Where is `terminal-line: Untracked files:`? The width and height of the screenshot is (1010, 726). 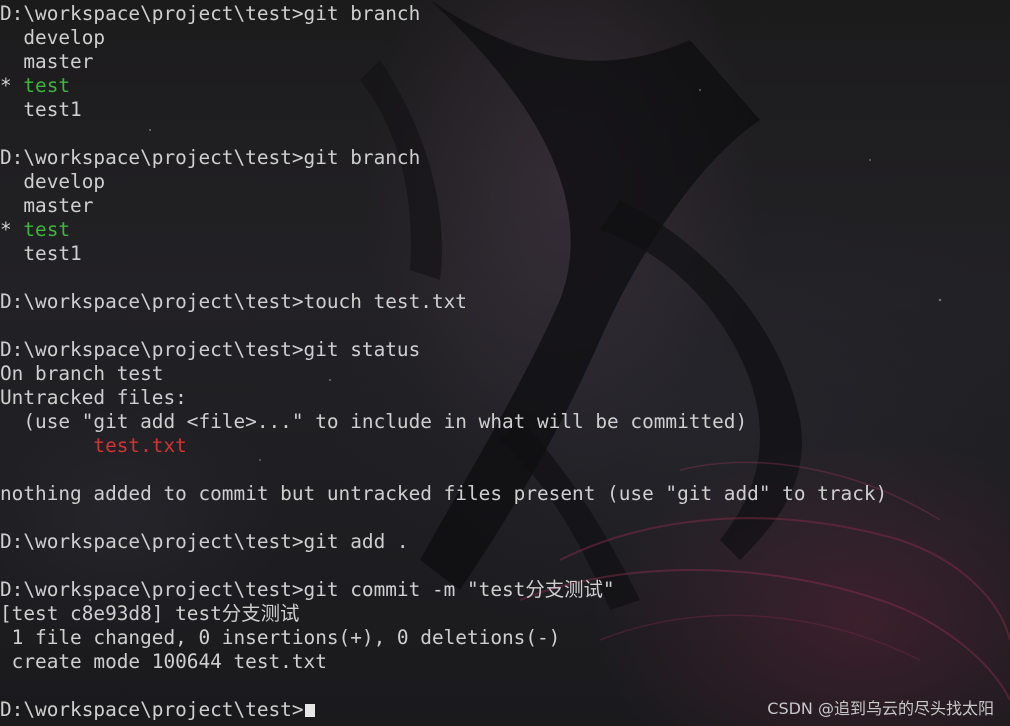 terminal-line: Untracked files: is located at coordinates (505, 398).